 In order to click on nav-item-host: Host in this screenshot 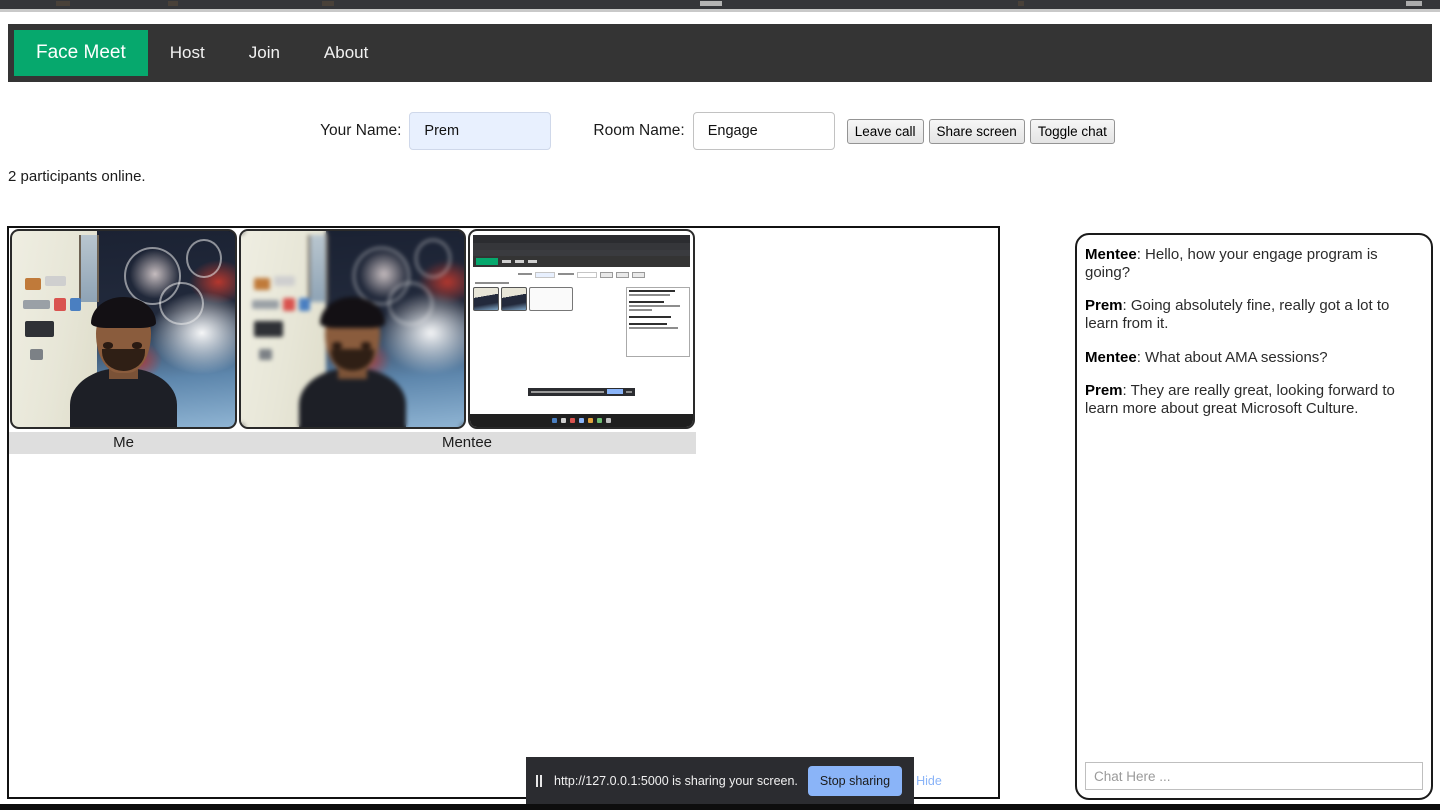, I will do `click(187, 53)`.